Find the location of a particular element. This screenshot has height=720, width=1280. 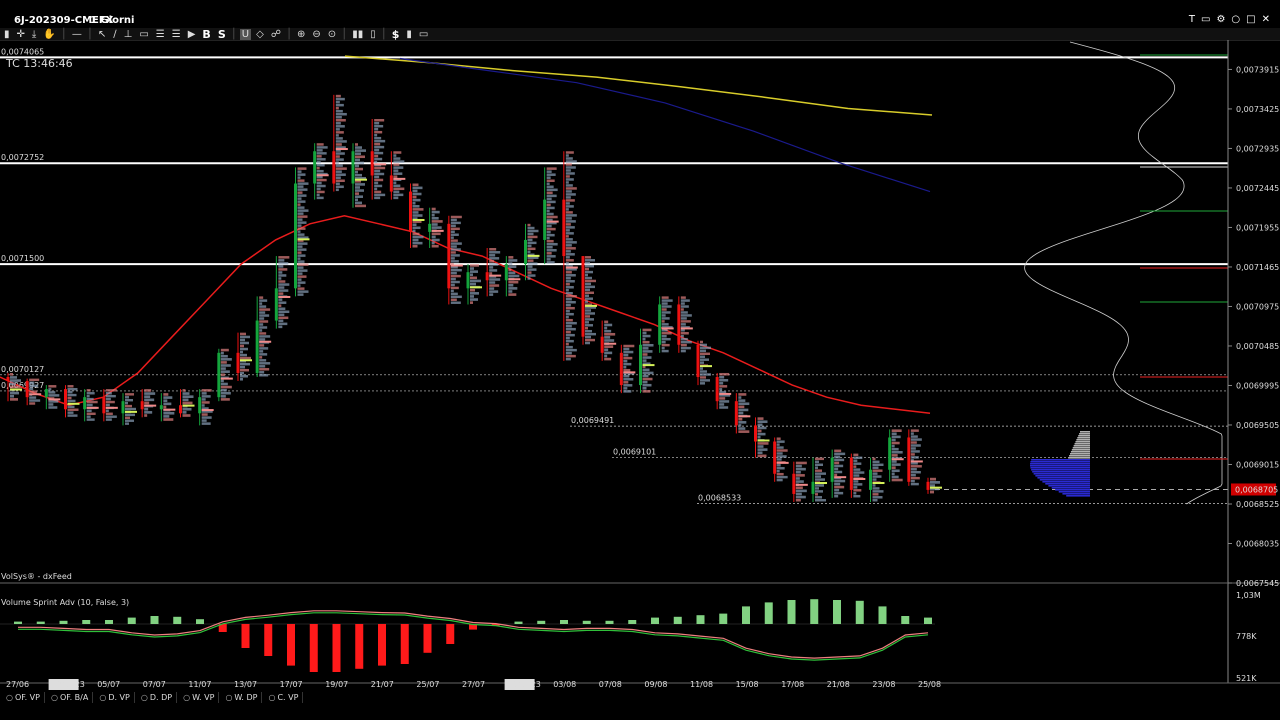

bottom-tab-ofvp: ○ OF. VP is located at coordinates (23, 697).